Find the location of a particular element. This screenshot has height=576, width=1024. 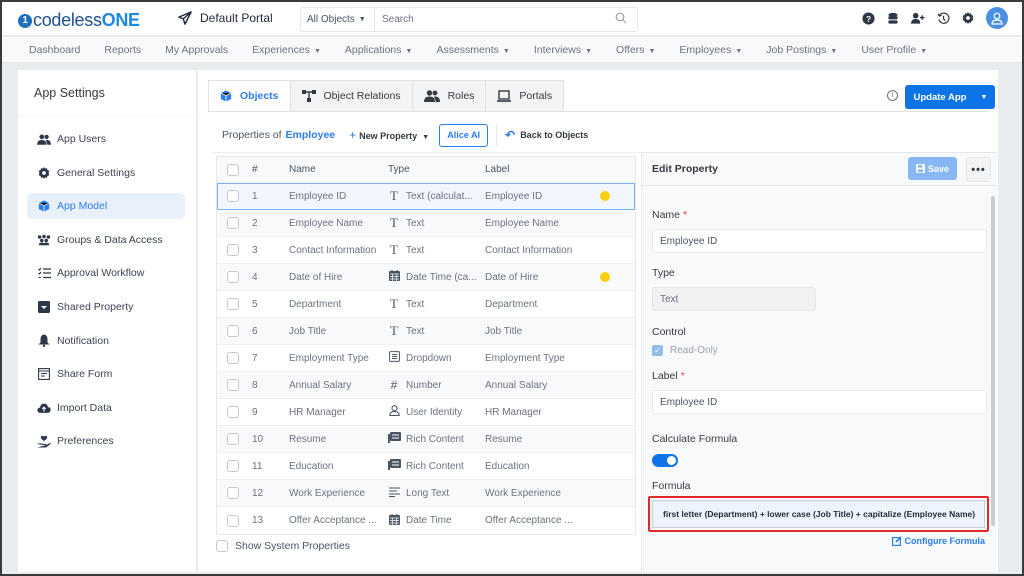

nav-item-experiences: Experiences ▼ is located at coordinates (286, 50).